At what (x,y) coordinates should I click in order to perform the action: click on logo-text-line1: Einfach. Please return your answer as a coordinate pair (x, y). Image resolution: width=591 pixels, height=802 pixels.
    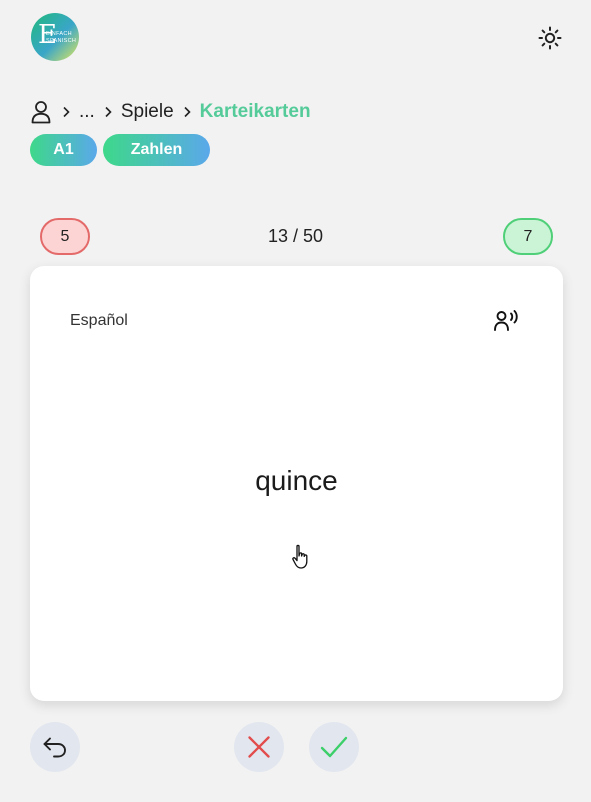
    Looking at the image, I should click on (59, 34).